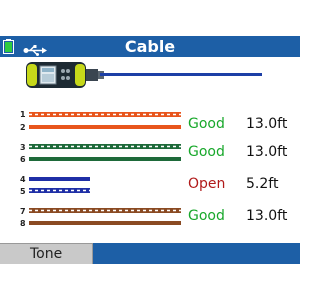 Image resolution: width=320 pixels, height=300 pixels. Describe the element at coordinates (23, 223) in the screenshot. I see `pin-label: 8` at that location.